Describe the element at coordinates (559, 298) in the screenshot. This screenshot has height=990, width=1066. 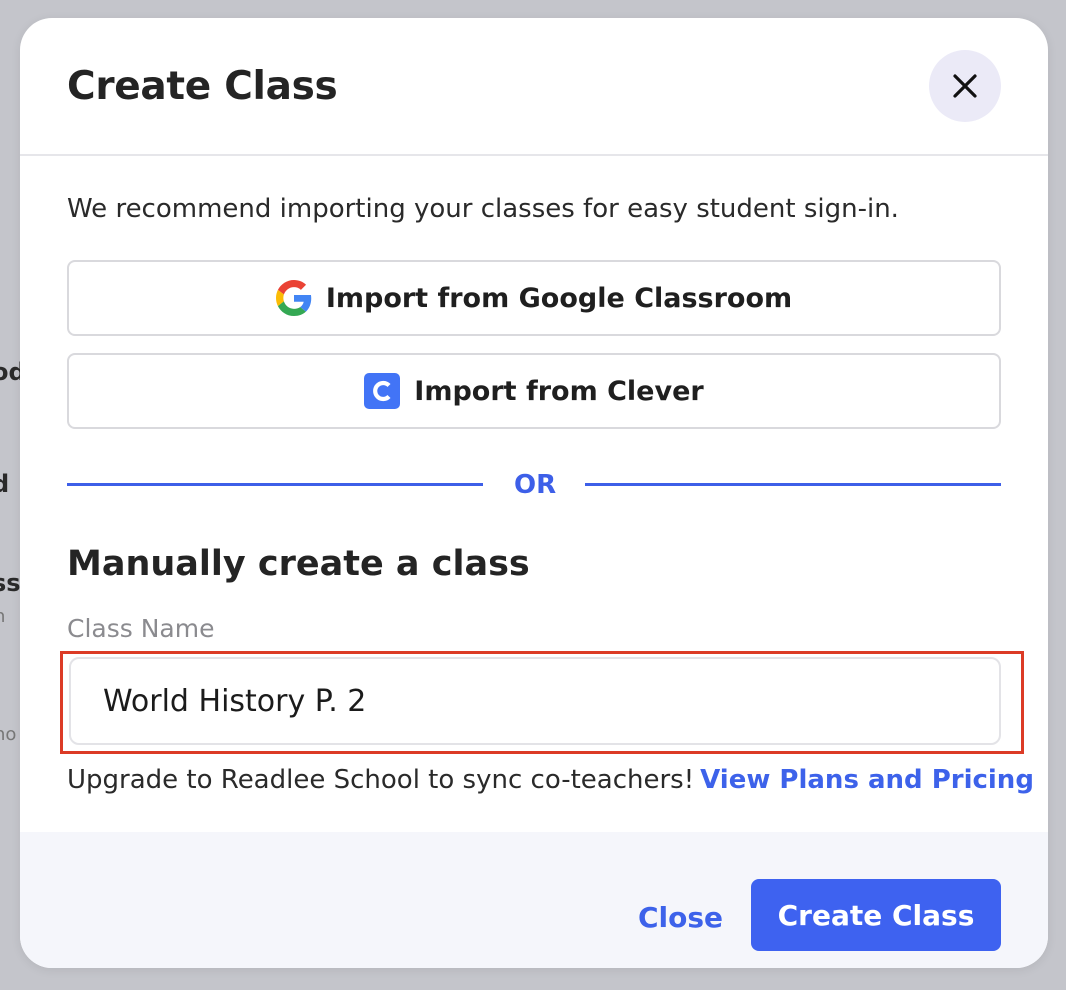
I see `google-button-label: Import from Google Classroom` at that location.